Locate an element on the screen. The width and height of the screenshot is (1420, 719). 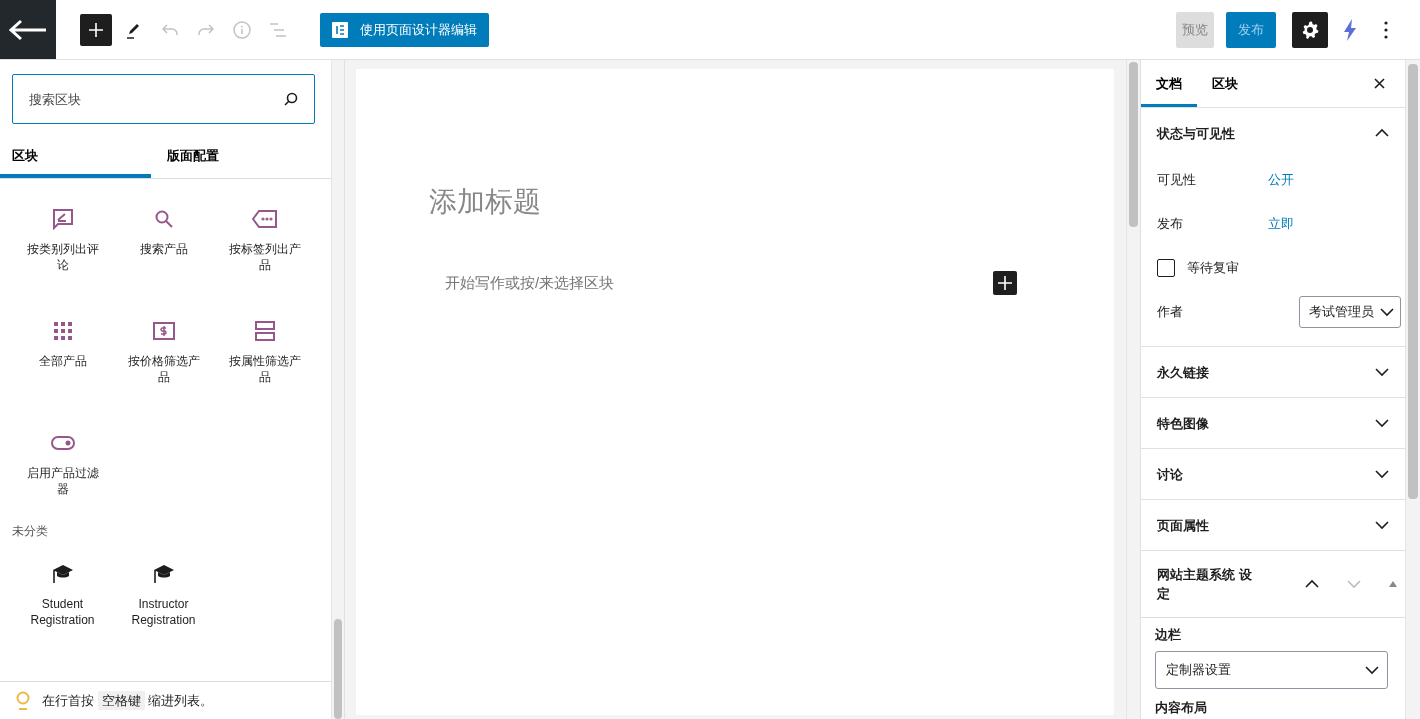
block-item: 启用产品过滤器 is located at coordinates (62, 474).